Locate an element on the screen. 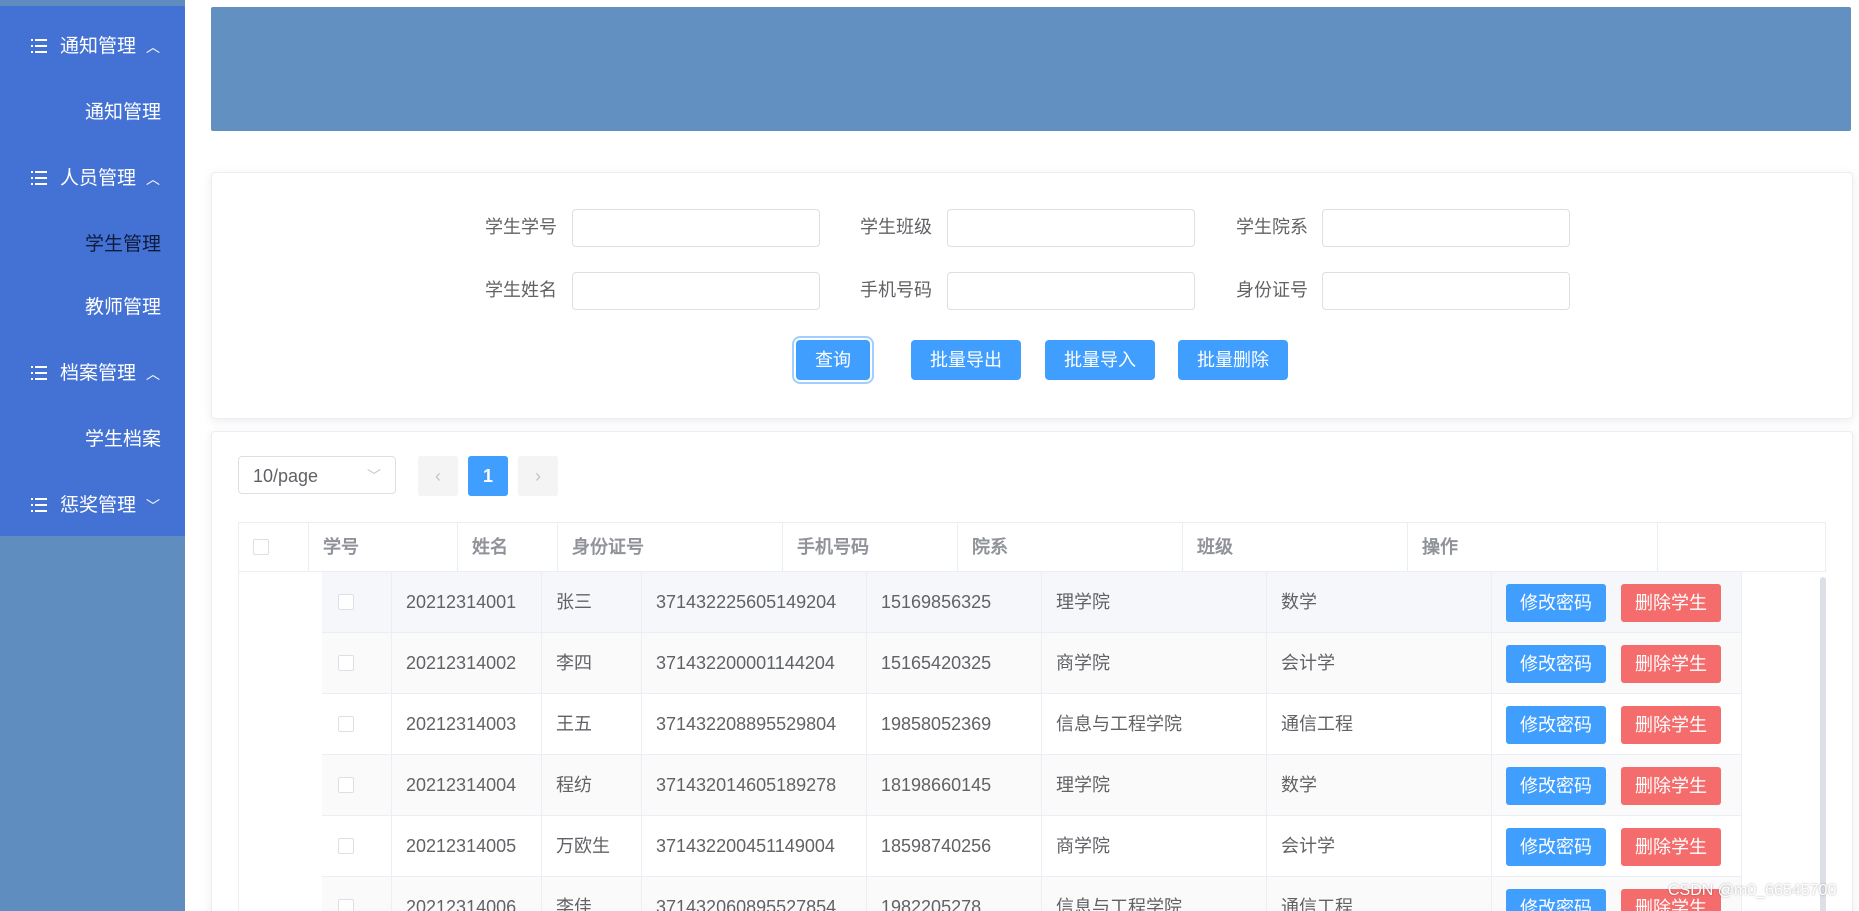  cell-name: 万欧生 is located at coordinates (592, 846).